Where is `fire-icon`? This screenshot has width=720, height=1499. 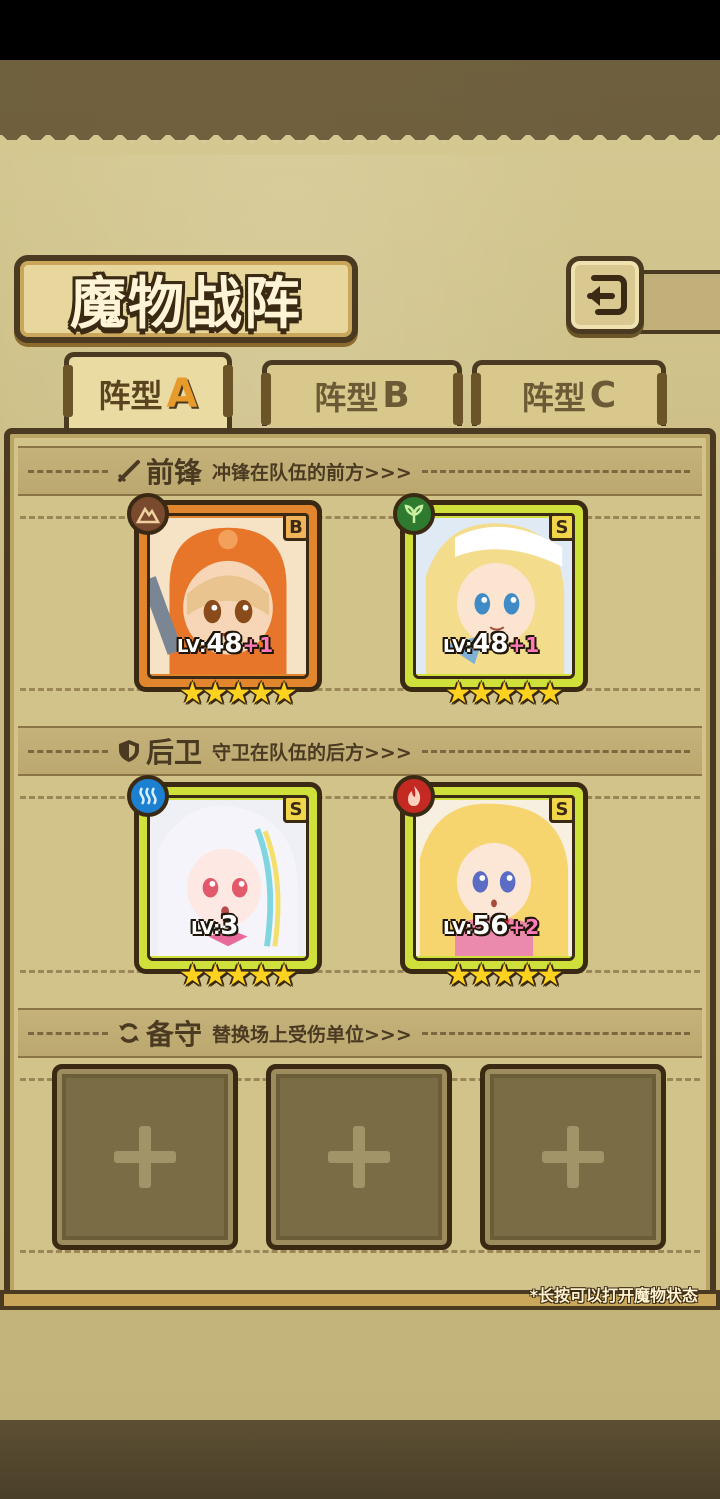 fire-icon is located at coordinates (414, 796).